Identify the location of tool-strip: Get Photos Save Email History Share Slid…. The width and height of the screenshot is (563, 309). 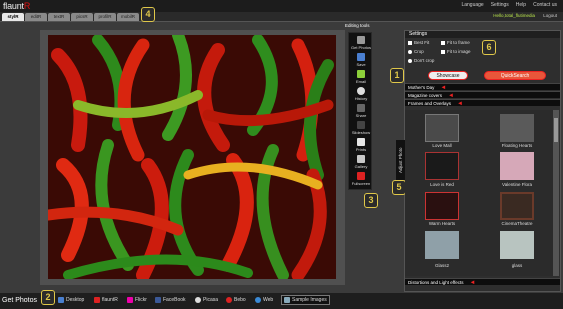
(360, 111).